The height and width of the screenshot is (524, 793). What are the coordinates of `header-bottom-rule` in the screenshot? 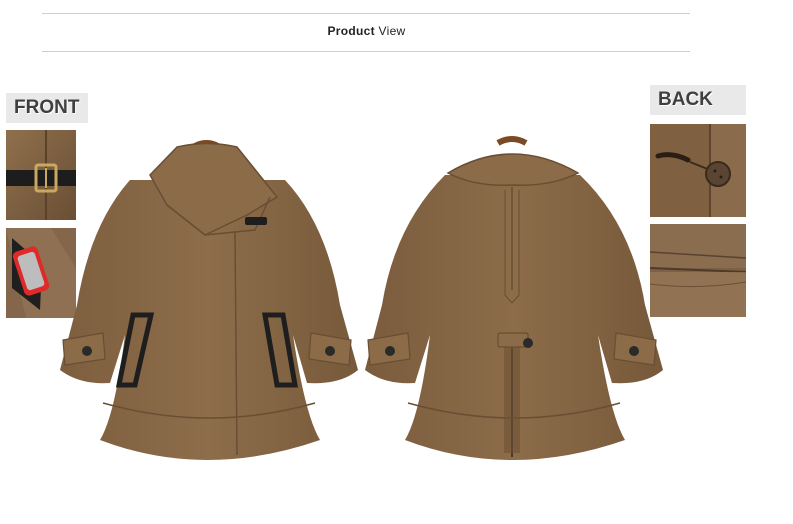 It's located at (366, 51).